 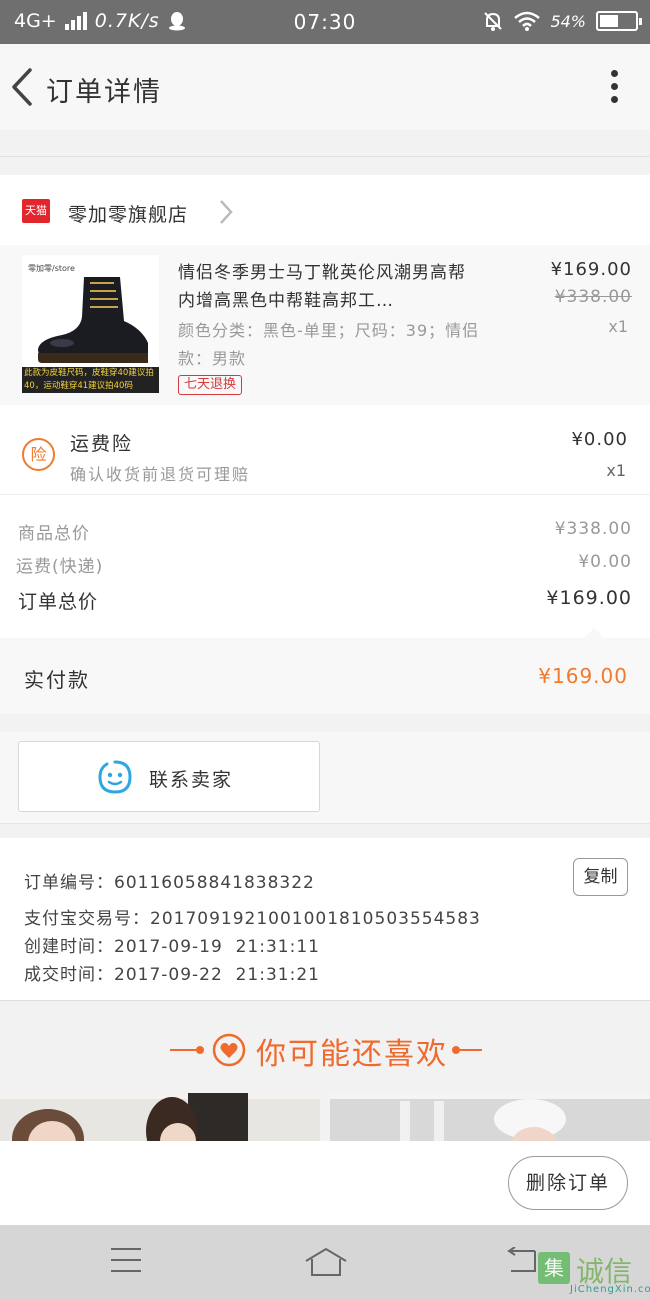 I want to click on product-image-note: 此款为皮鞋尺码，皮鞋穿40建议拍40，运动鞋穿41建议拍40码, so click(x=90, y=380).